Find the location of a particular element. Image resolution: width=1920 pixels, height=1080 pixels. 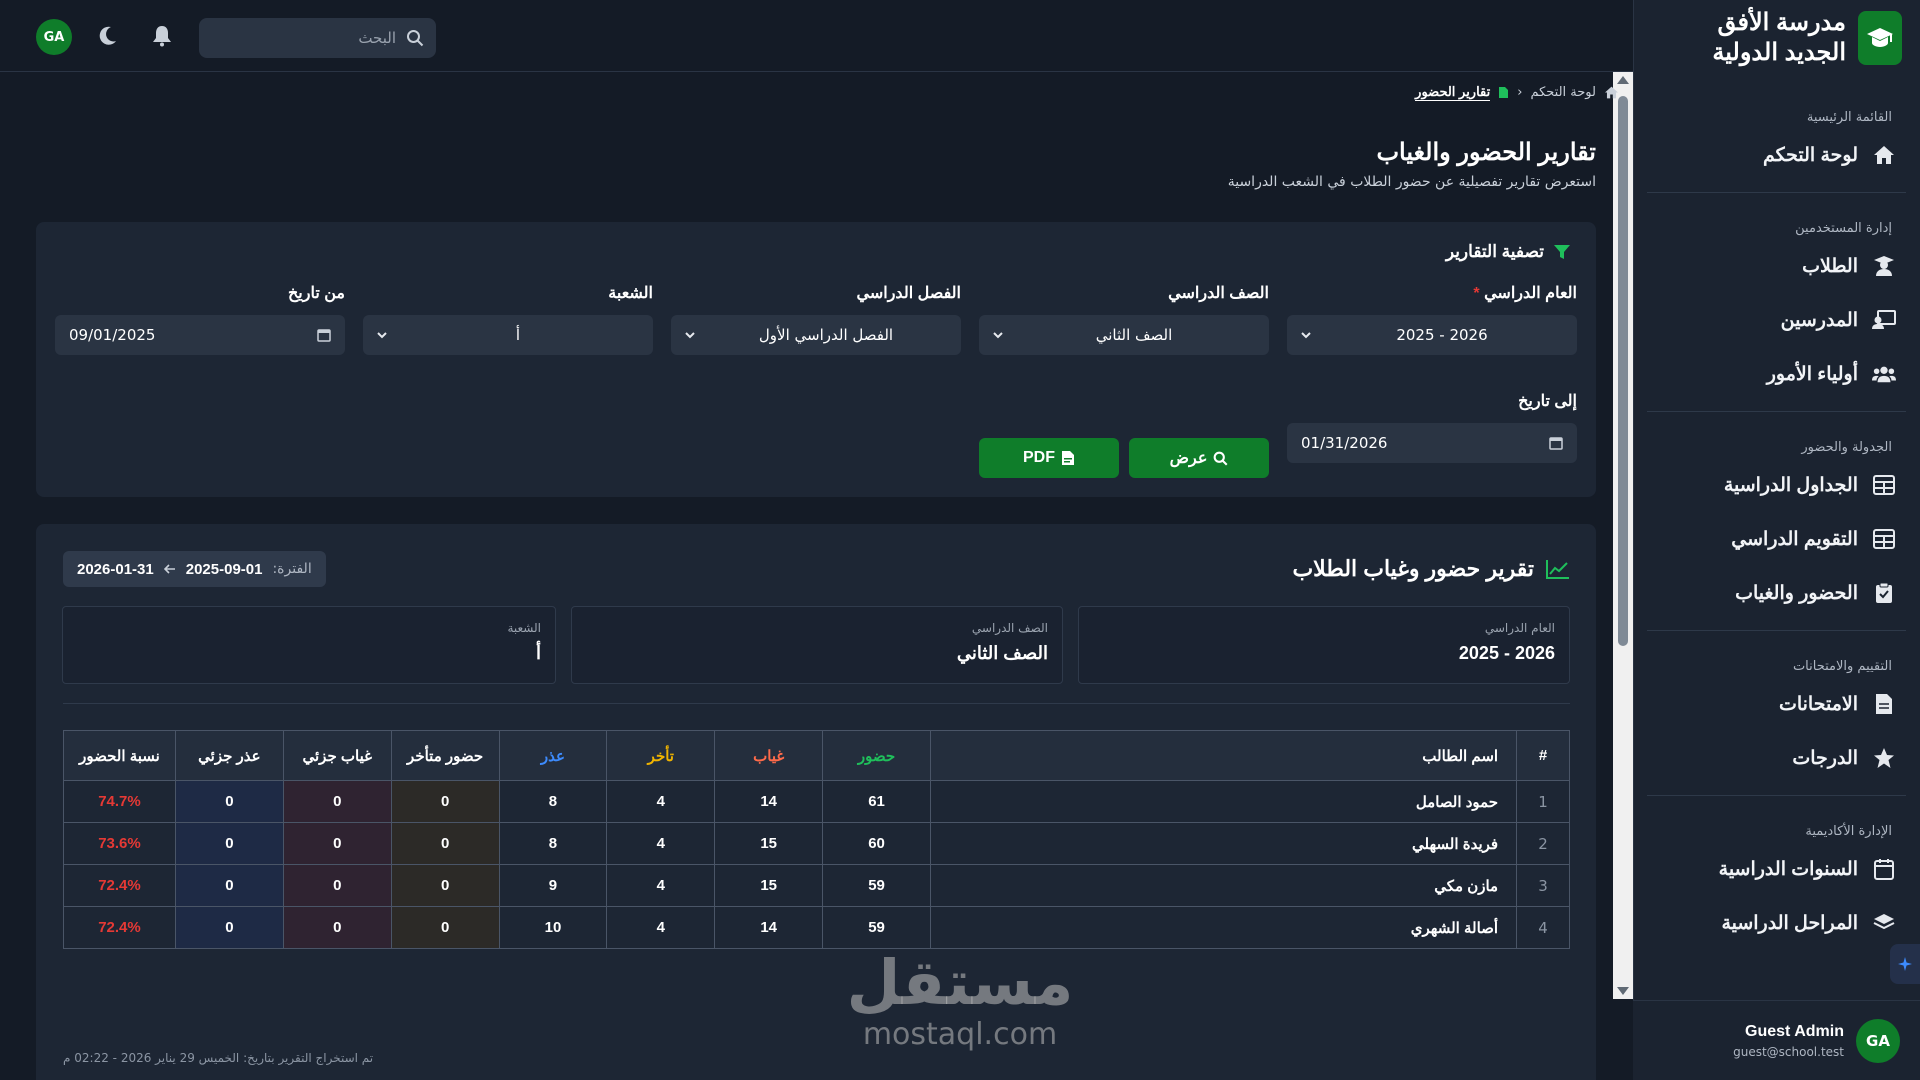

section-select: أ is located at coordinates (508, 335).